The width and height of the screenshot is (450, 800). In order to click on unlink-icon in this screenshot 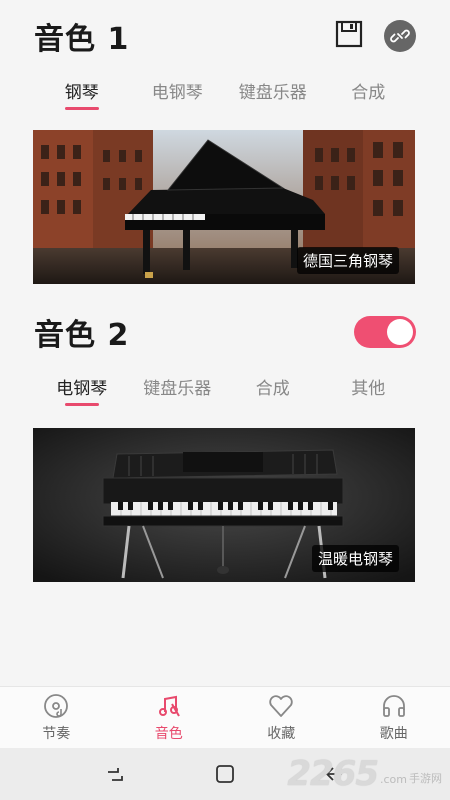, I will do `click(400, 36)`.